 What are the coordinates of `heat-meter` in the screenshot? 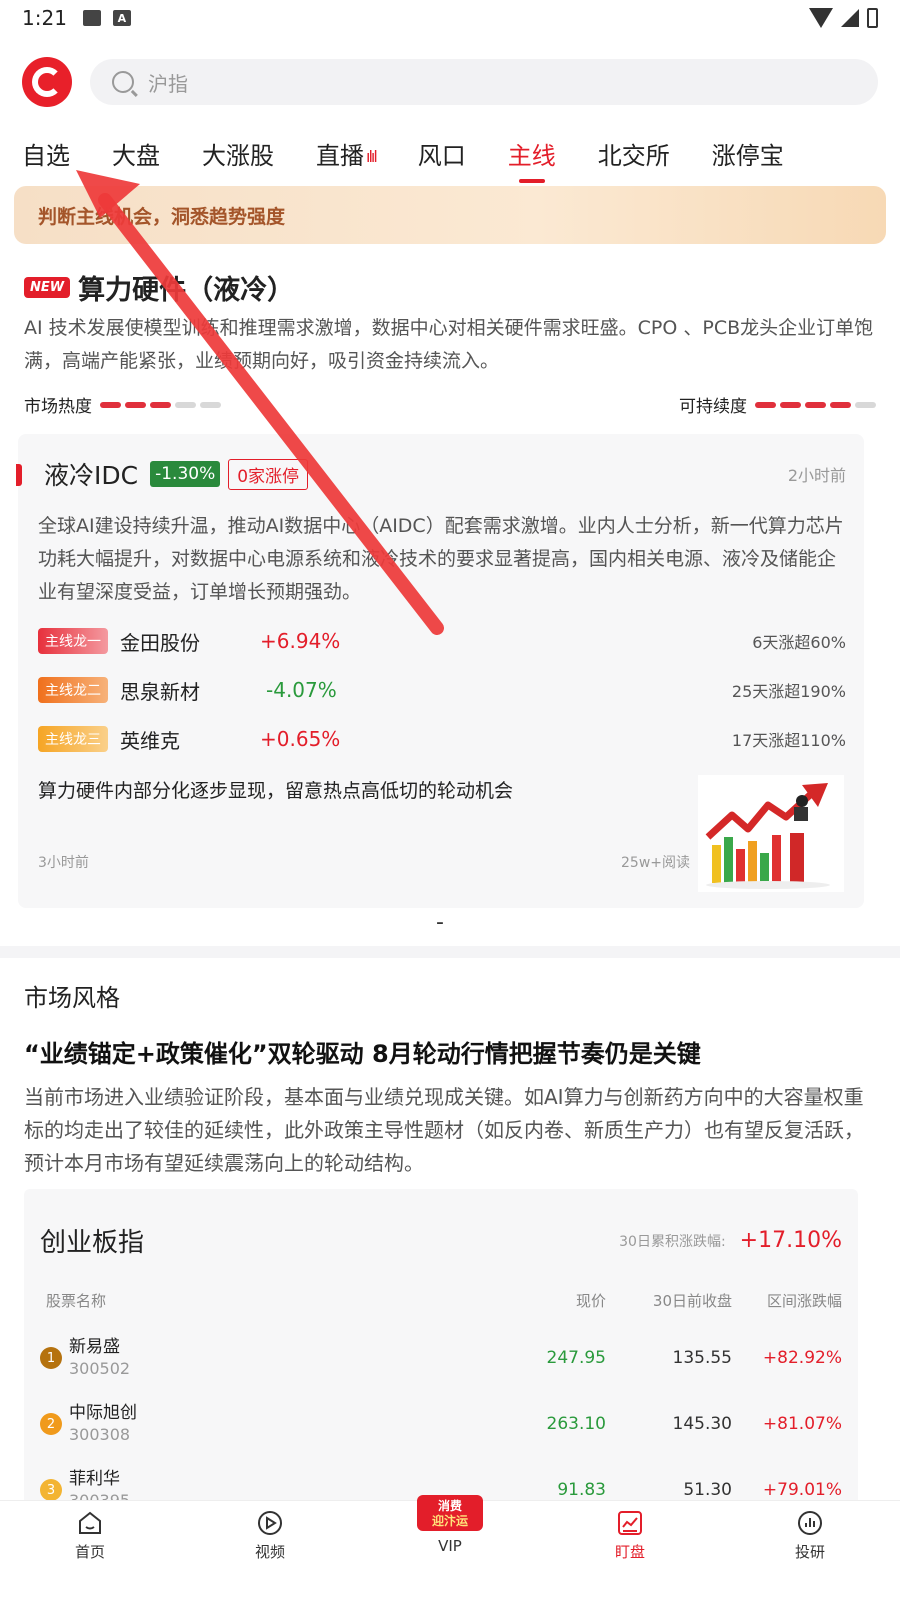 It's located at (160, 404).